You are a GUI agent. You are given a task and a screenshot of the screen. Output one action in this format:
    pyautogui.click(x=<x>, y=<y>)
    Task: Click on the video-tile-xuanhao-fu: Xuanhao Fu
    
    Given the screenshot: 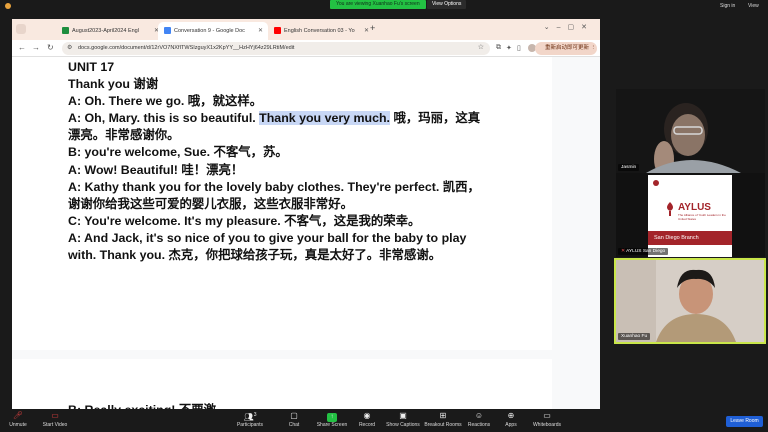 What is the action you would take?
    pyautogui.click(x=690, y=301)
    